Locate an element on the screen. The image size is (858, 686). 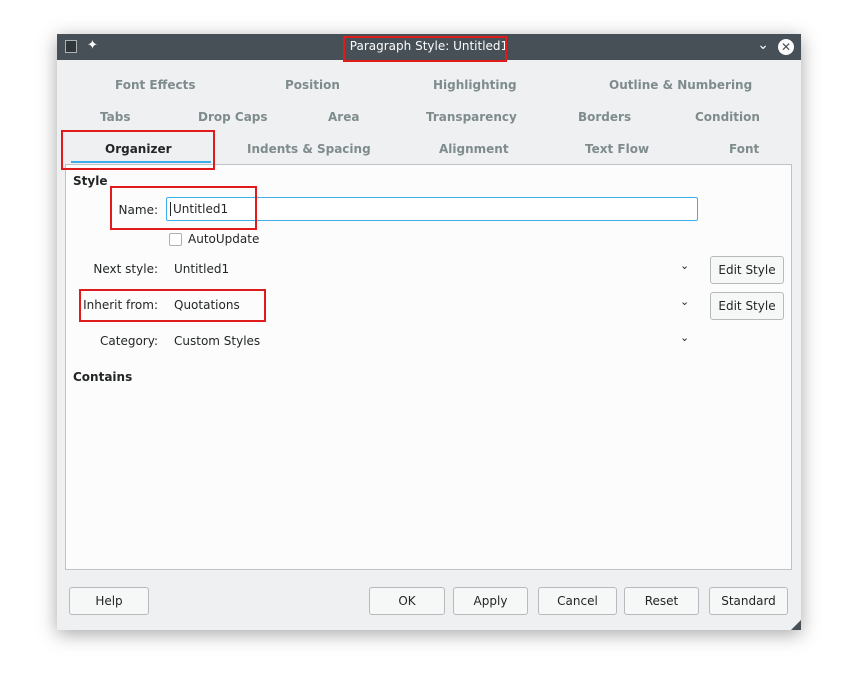
tab-text-flow: Text Flow is located at coordinates (617, 149).